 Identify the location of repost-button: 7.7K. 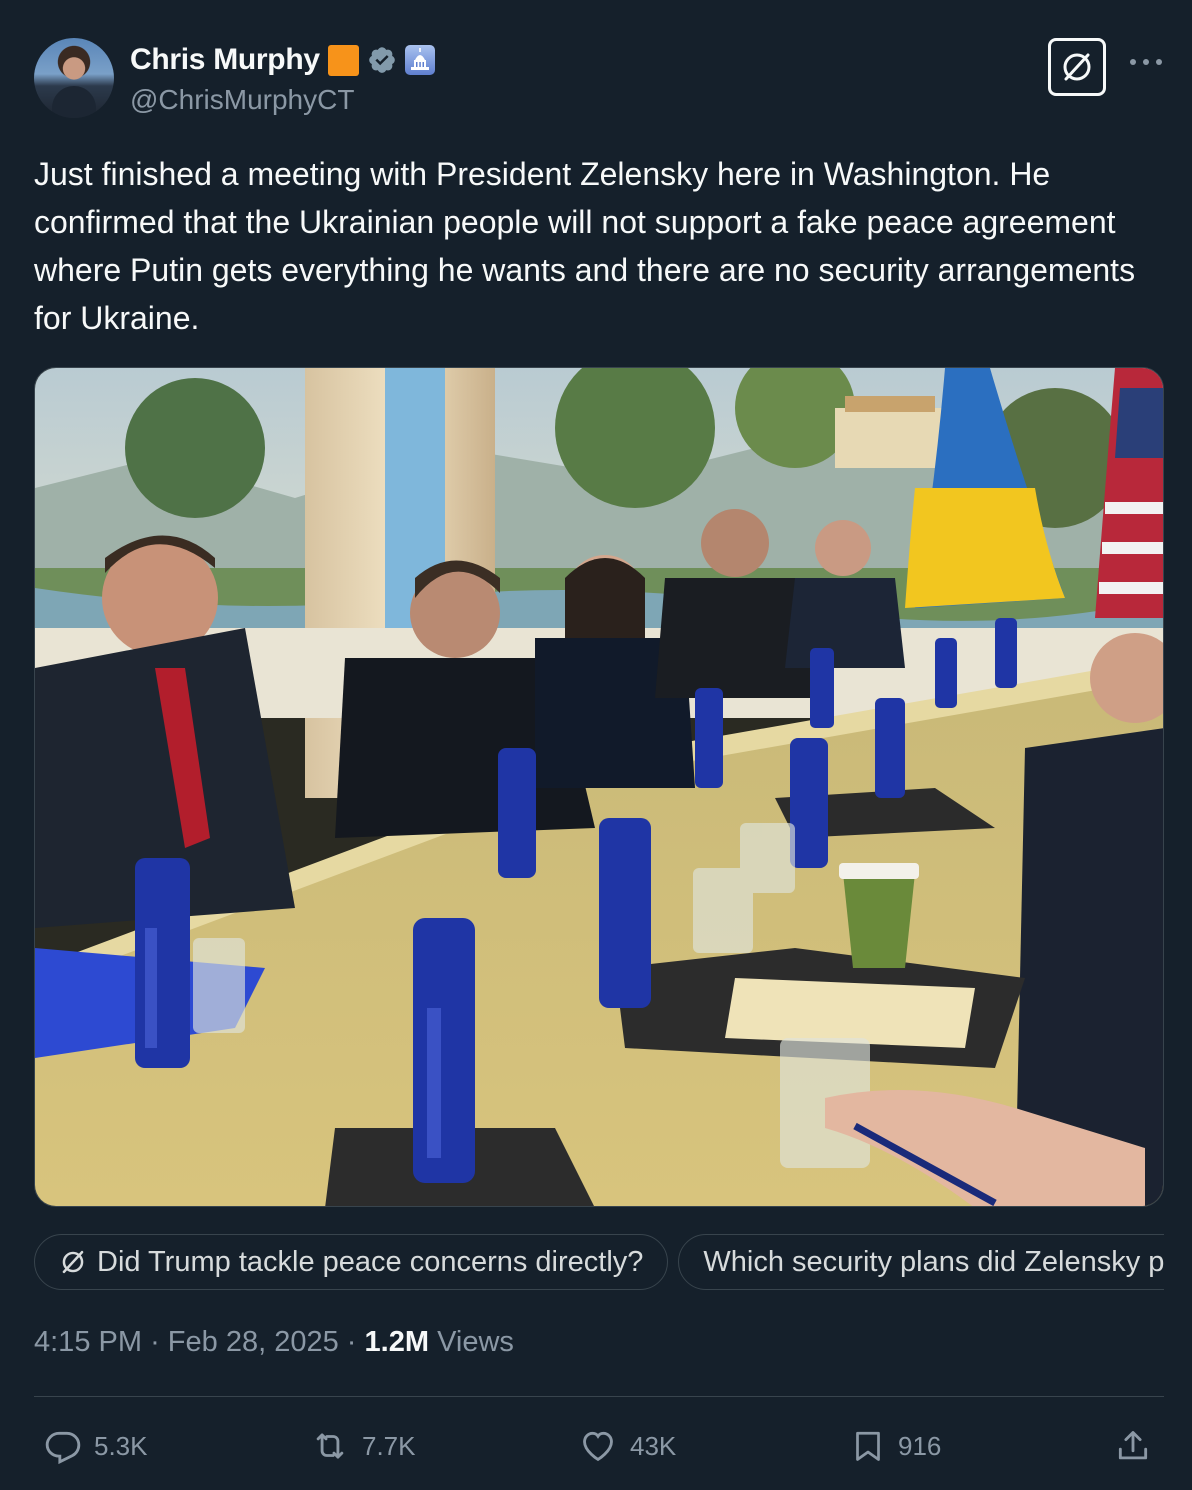
(363, 1446).